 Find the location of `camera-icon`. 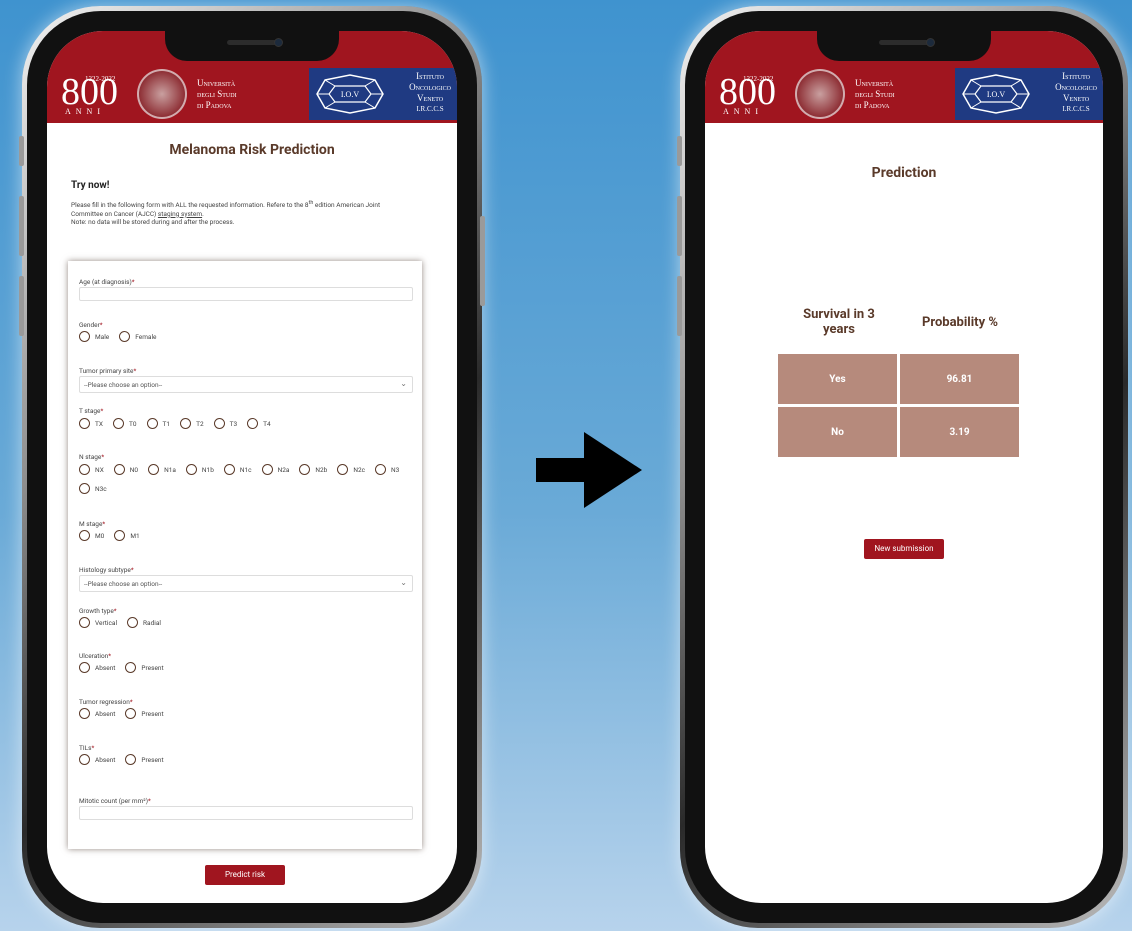

camera-icon is located at coordinates (930, 42).